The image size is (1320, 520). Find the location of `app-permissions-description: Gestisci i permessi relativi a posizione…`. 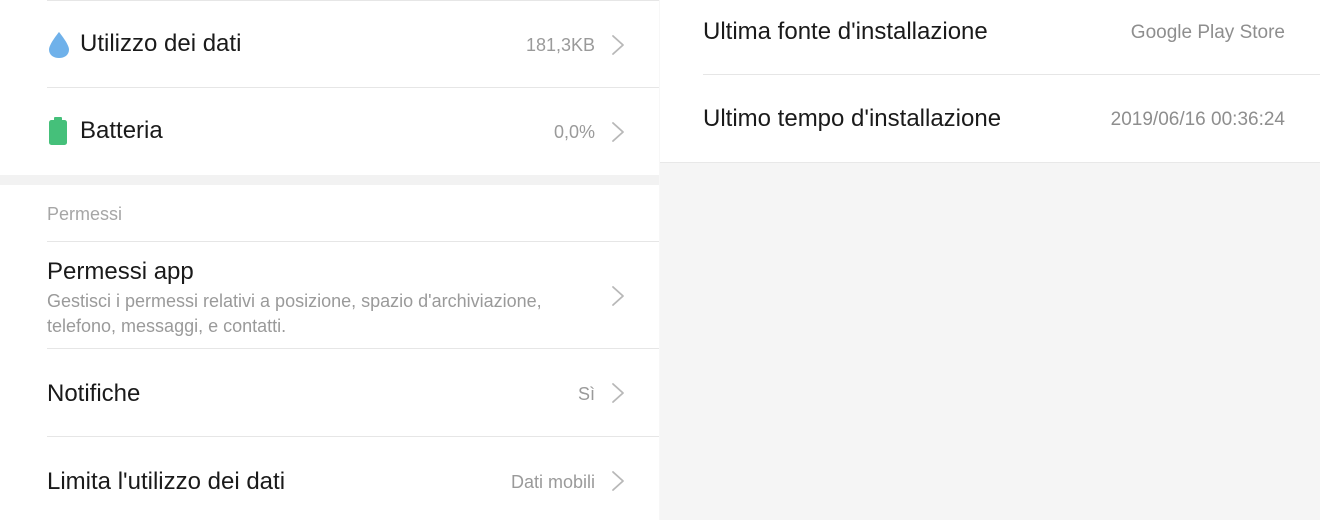

app-permissions-description: Gestisci i permessi relativi a posizione… is located at coordinates (294, 313).